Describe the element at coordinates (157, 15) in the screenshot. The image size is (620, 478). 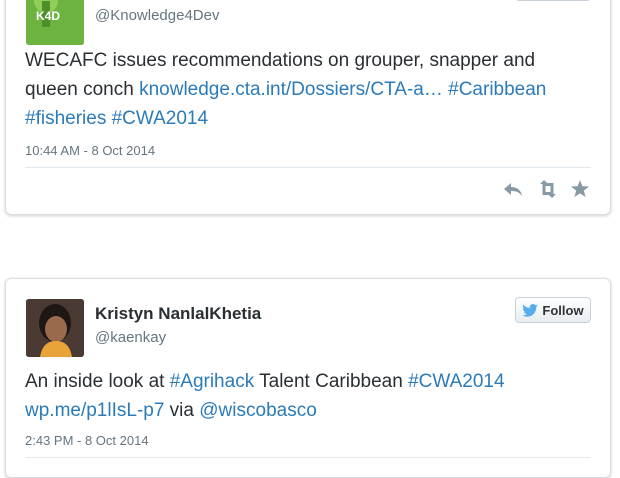
I see `tweet-author-handle: @Knowledge4Dev` at that location.